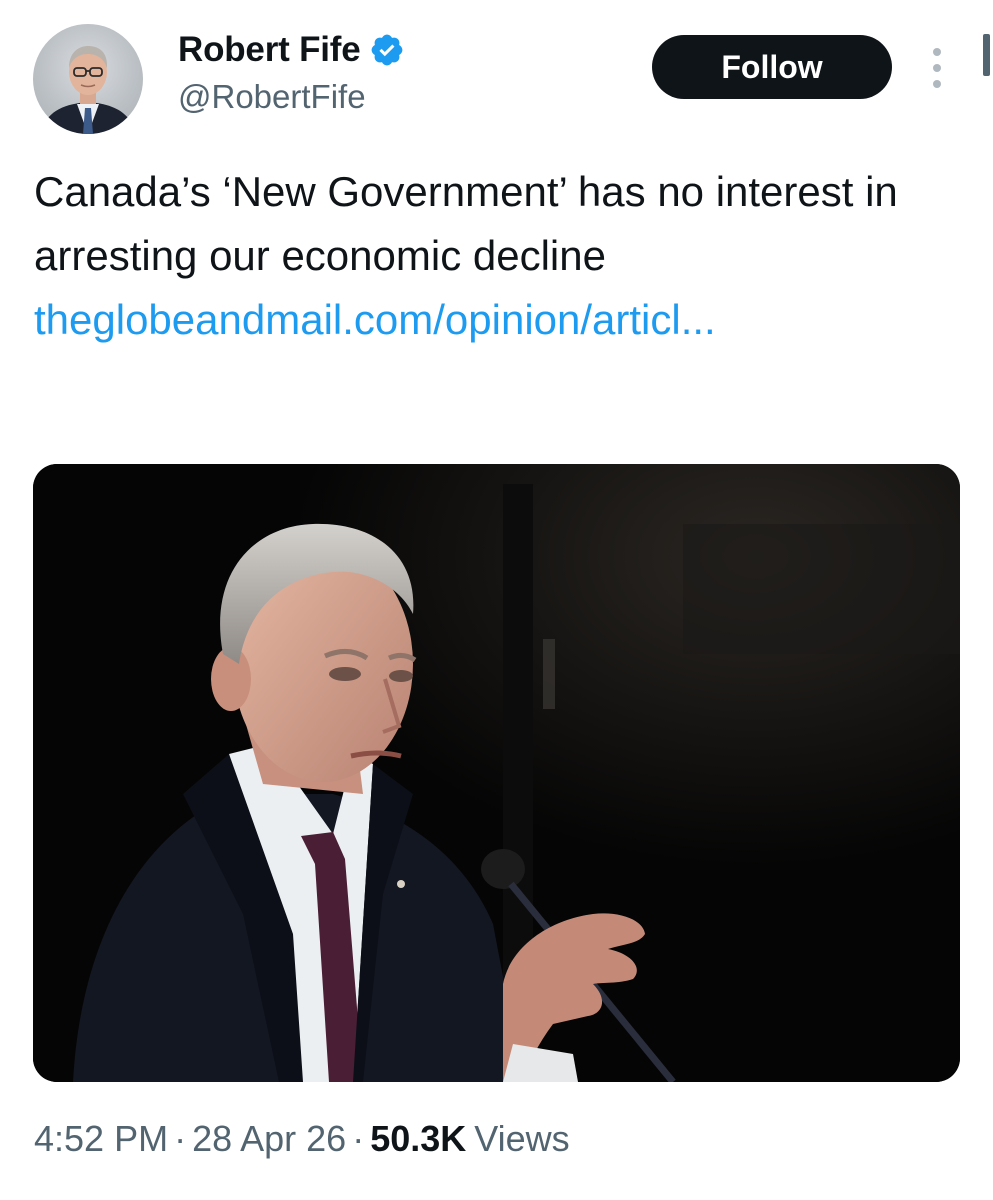 The width and height of the screenshot is (993, 1200). I want to click on author-handle: @RobertFife, so click(272, 97).